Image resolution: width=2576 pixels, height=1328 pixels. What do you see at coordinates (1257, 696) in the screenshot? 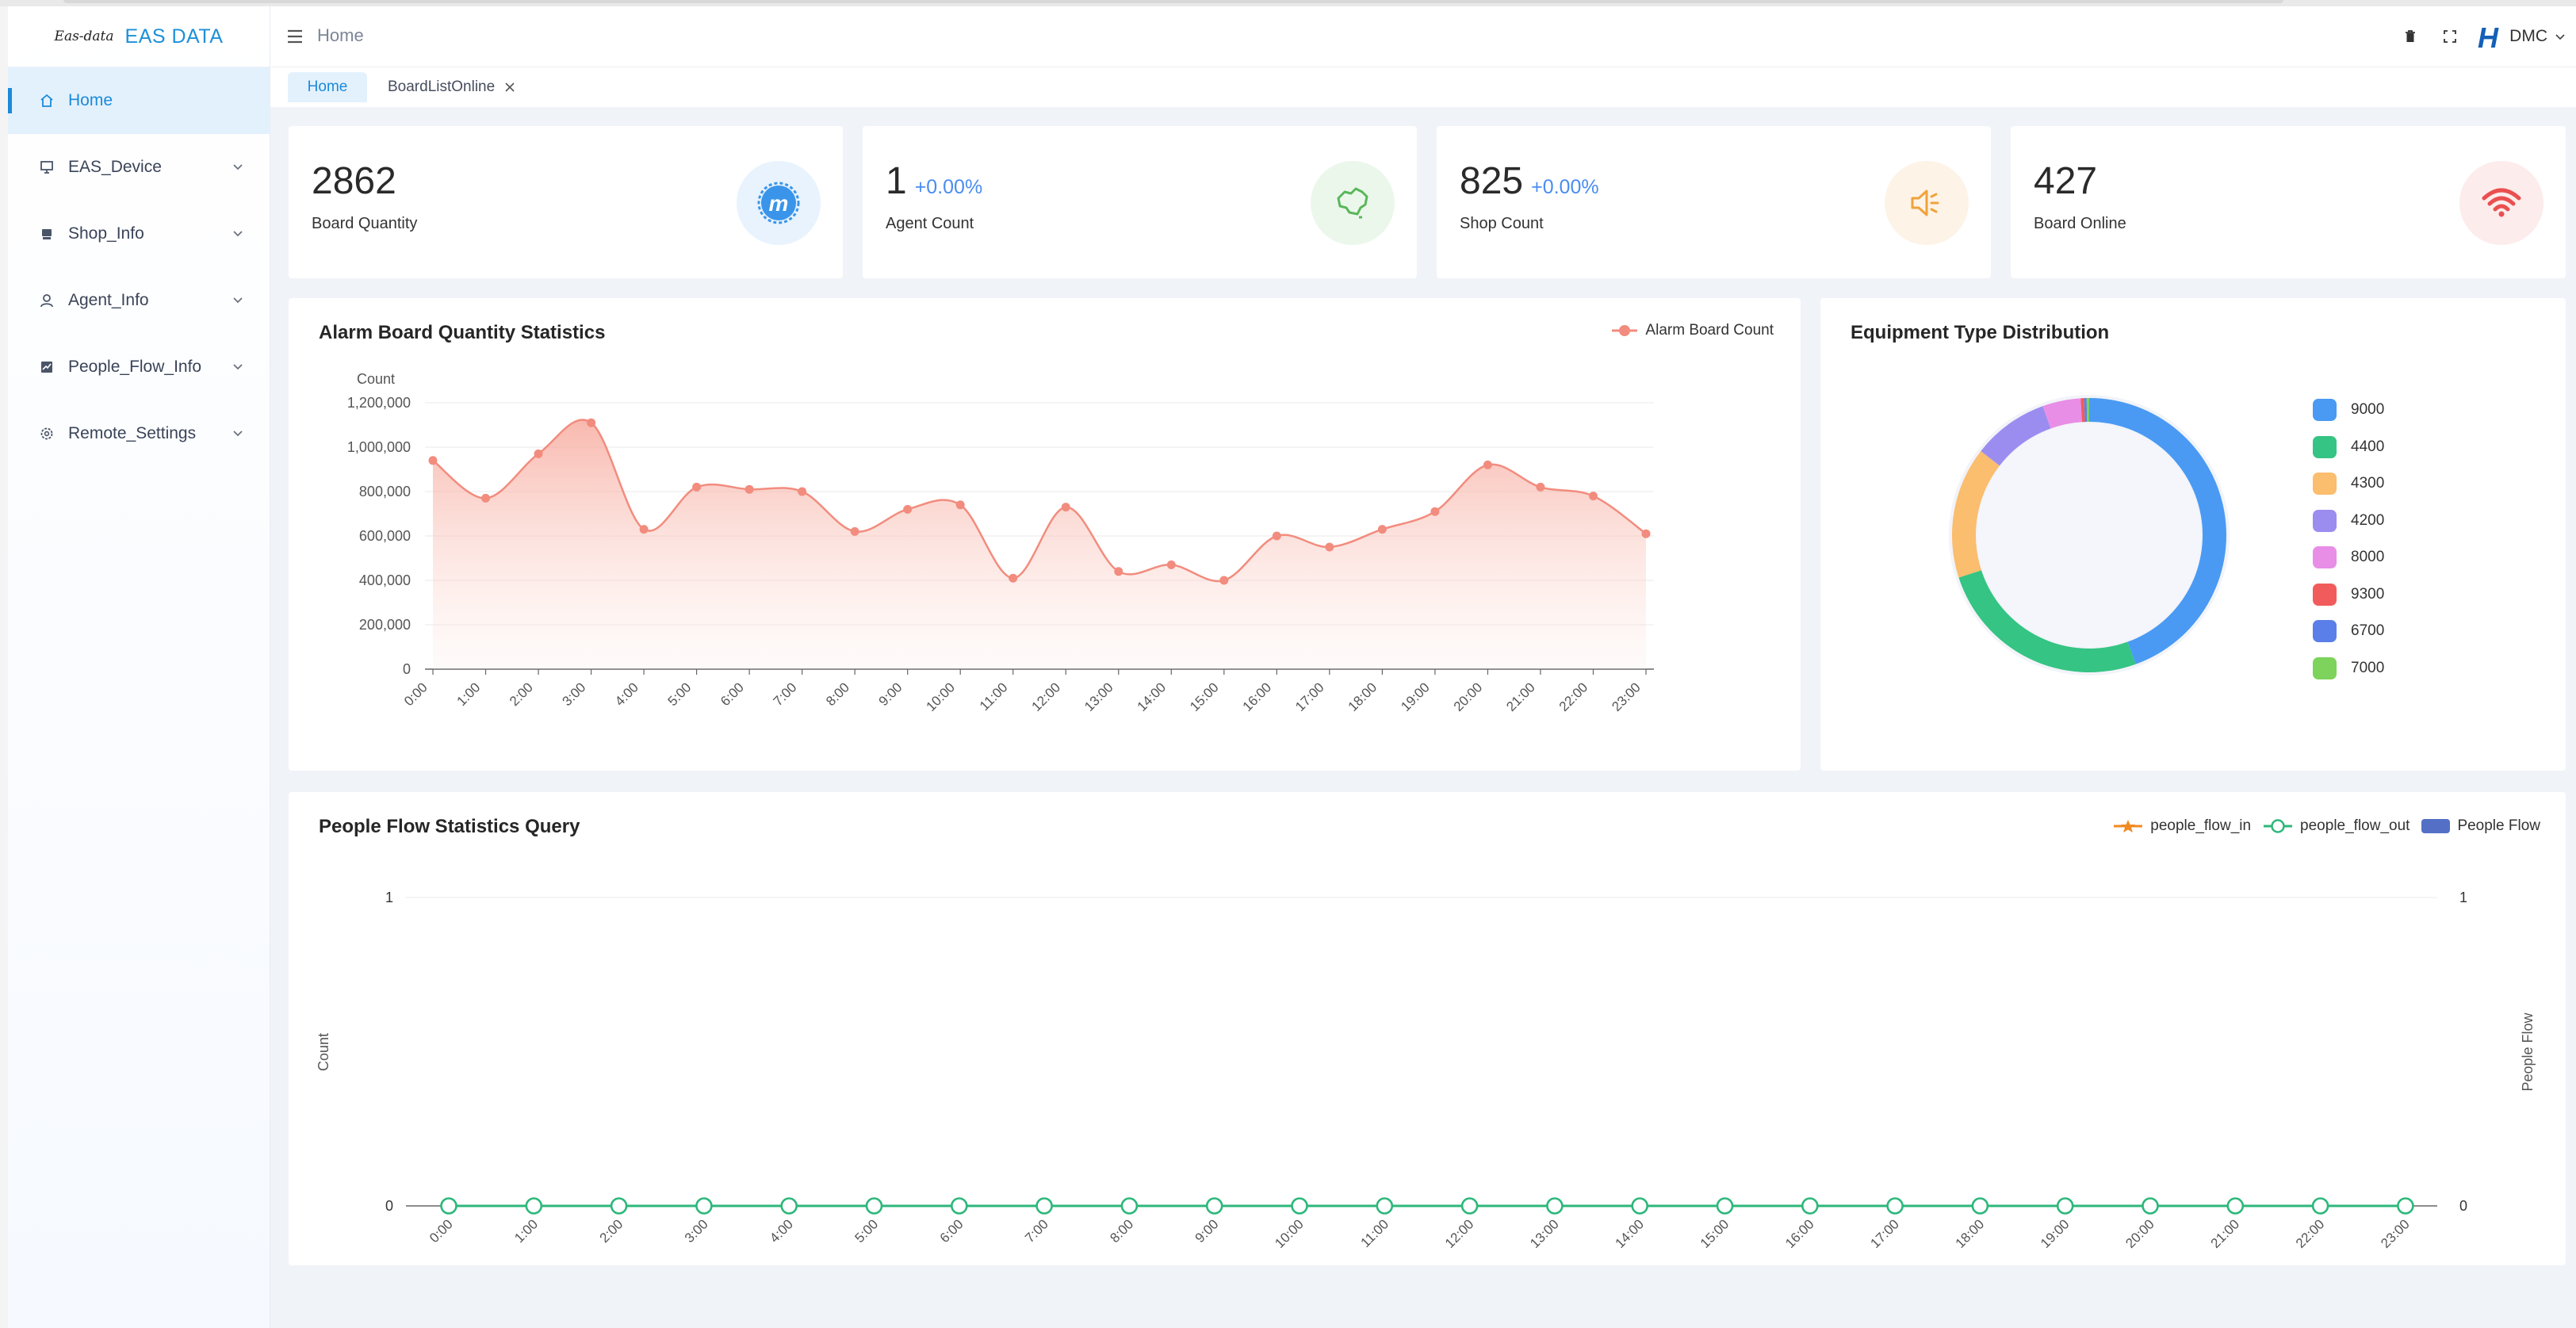
I see `x-tick-label: 16:00` at bounding box center [1257, 696].